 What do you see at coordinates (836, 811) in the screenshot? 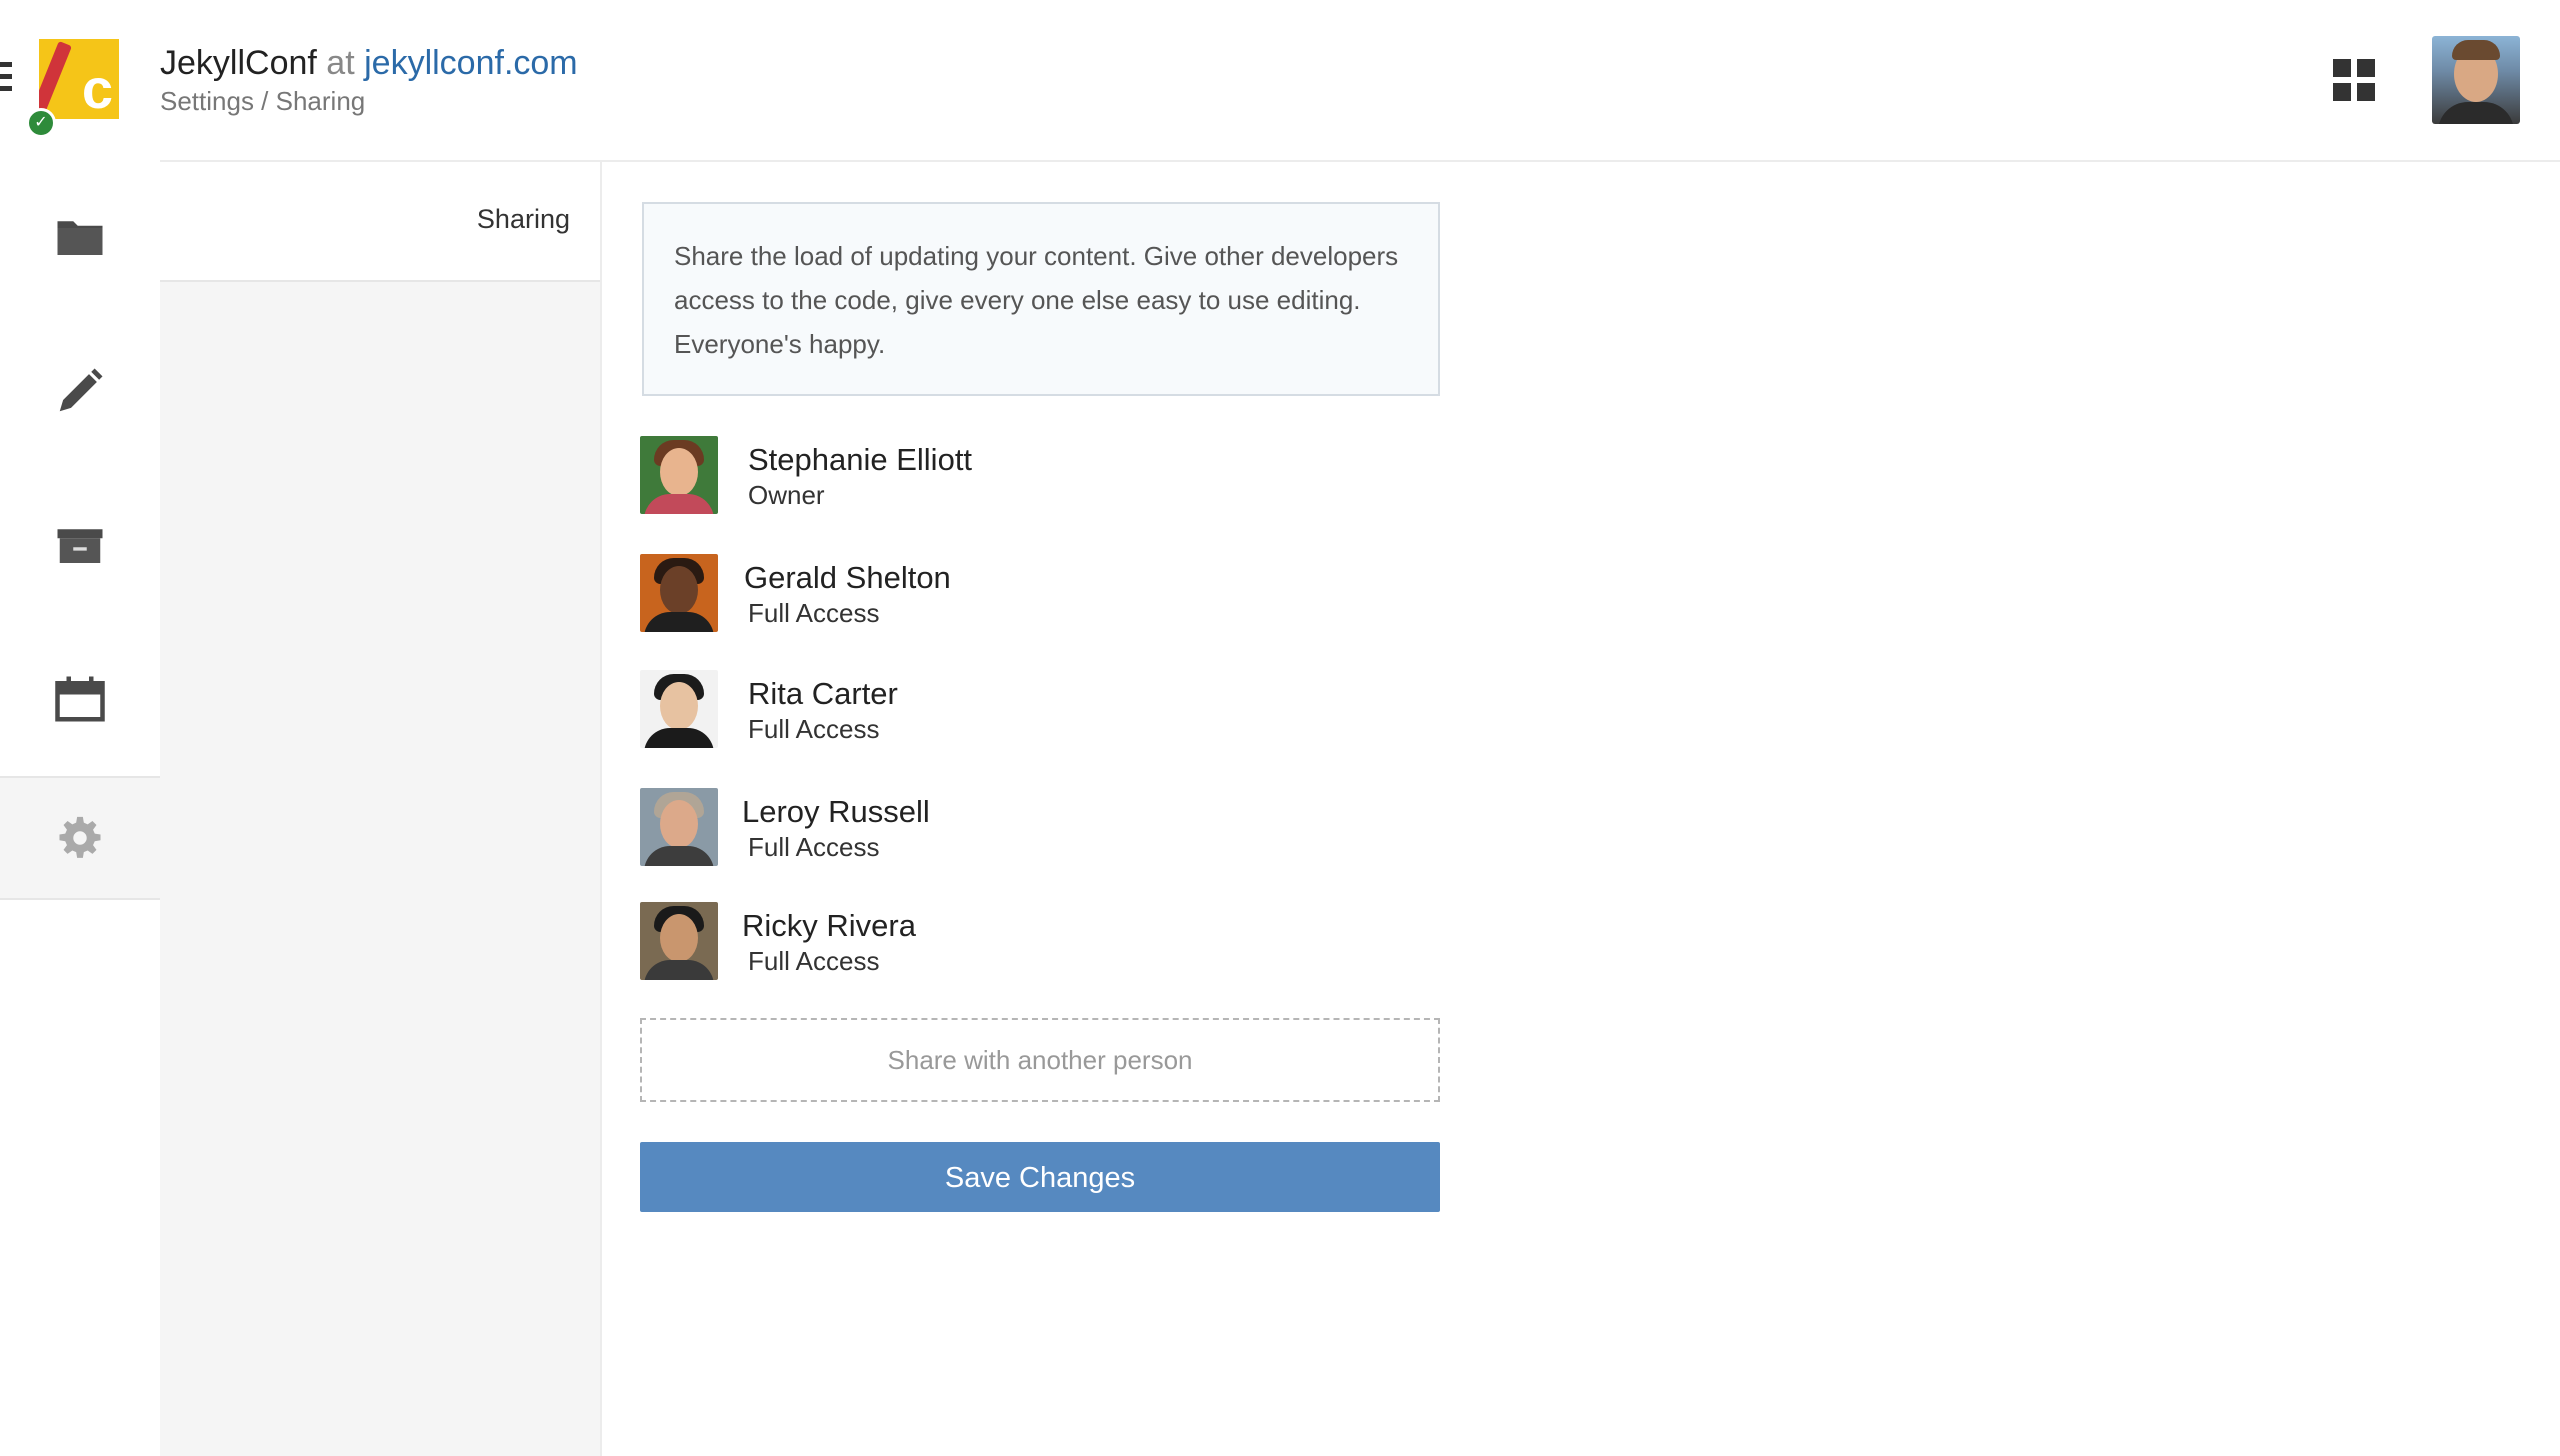
I see `person-name: Leroy Russell` at bounding box center [836, 811].